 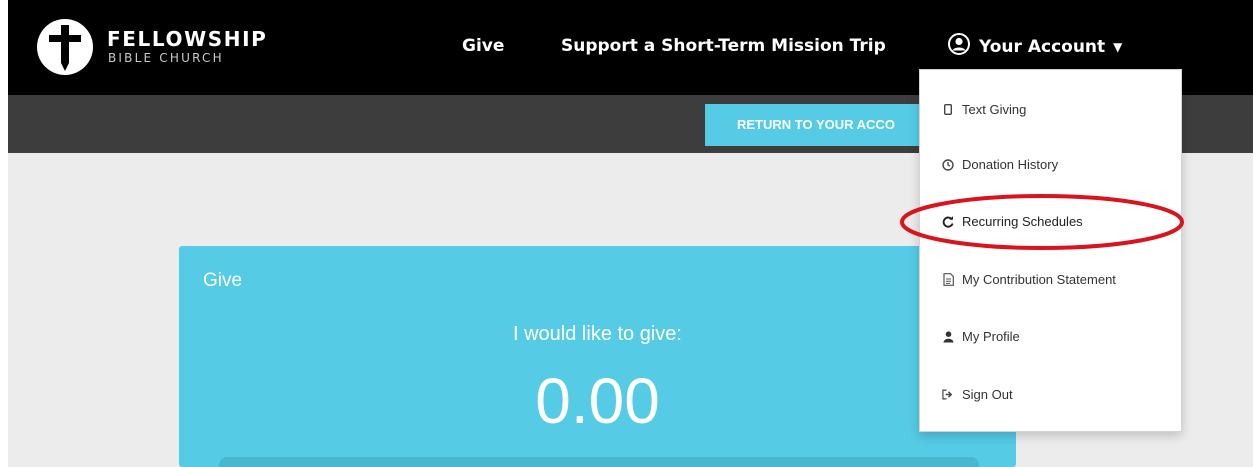 I want to click on menu-item-label: My Contribution Statement, so click(x=1039, y=279).